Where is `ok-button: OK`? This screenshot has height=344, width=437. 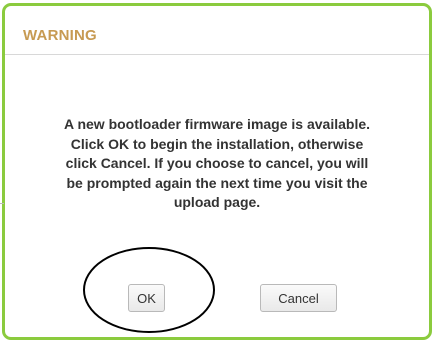 ok-button: OK is located at coordinates (146, 298).